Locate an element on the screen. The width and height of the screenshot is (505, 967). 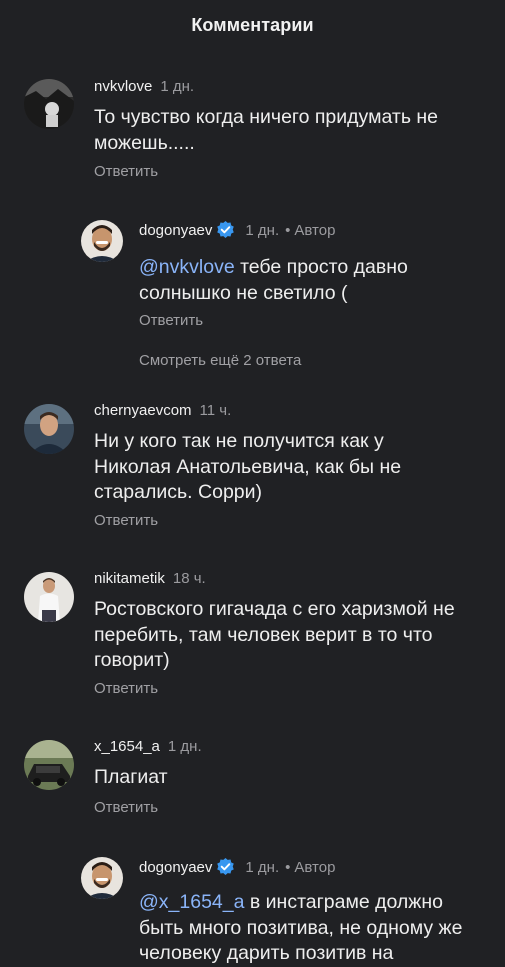
page-title: Комментарии is located at coordinates (252, 25).